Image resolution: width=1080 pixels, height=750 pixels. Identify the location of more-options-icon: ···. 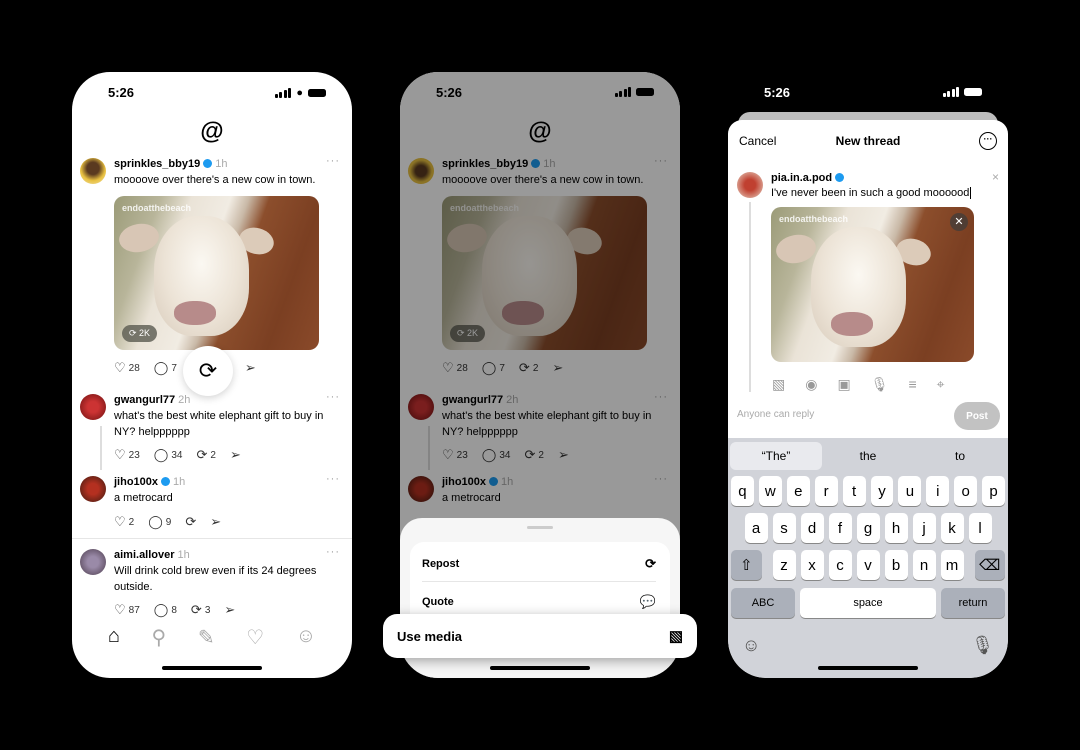
(988, 141).